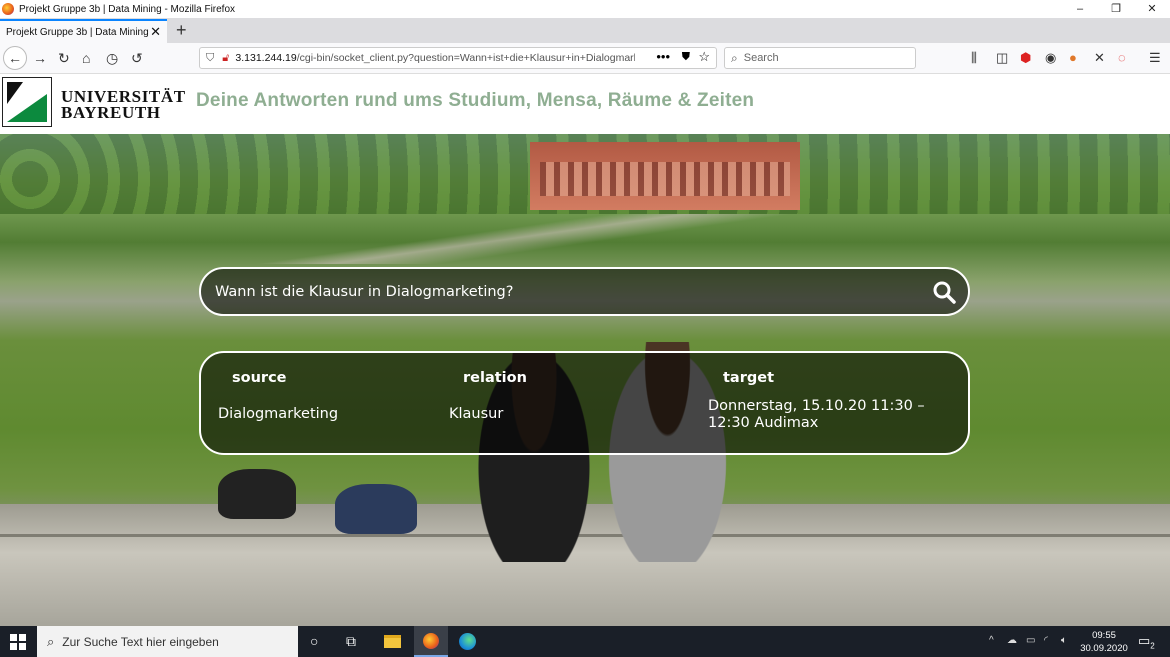 The width and height of the screenshot is (1170, 657). Describe the element at coordinates (1152, 9) in the screenshot. I see `close-window-button: ✕` at that location.